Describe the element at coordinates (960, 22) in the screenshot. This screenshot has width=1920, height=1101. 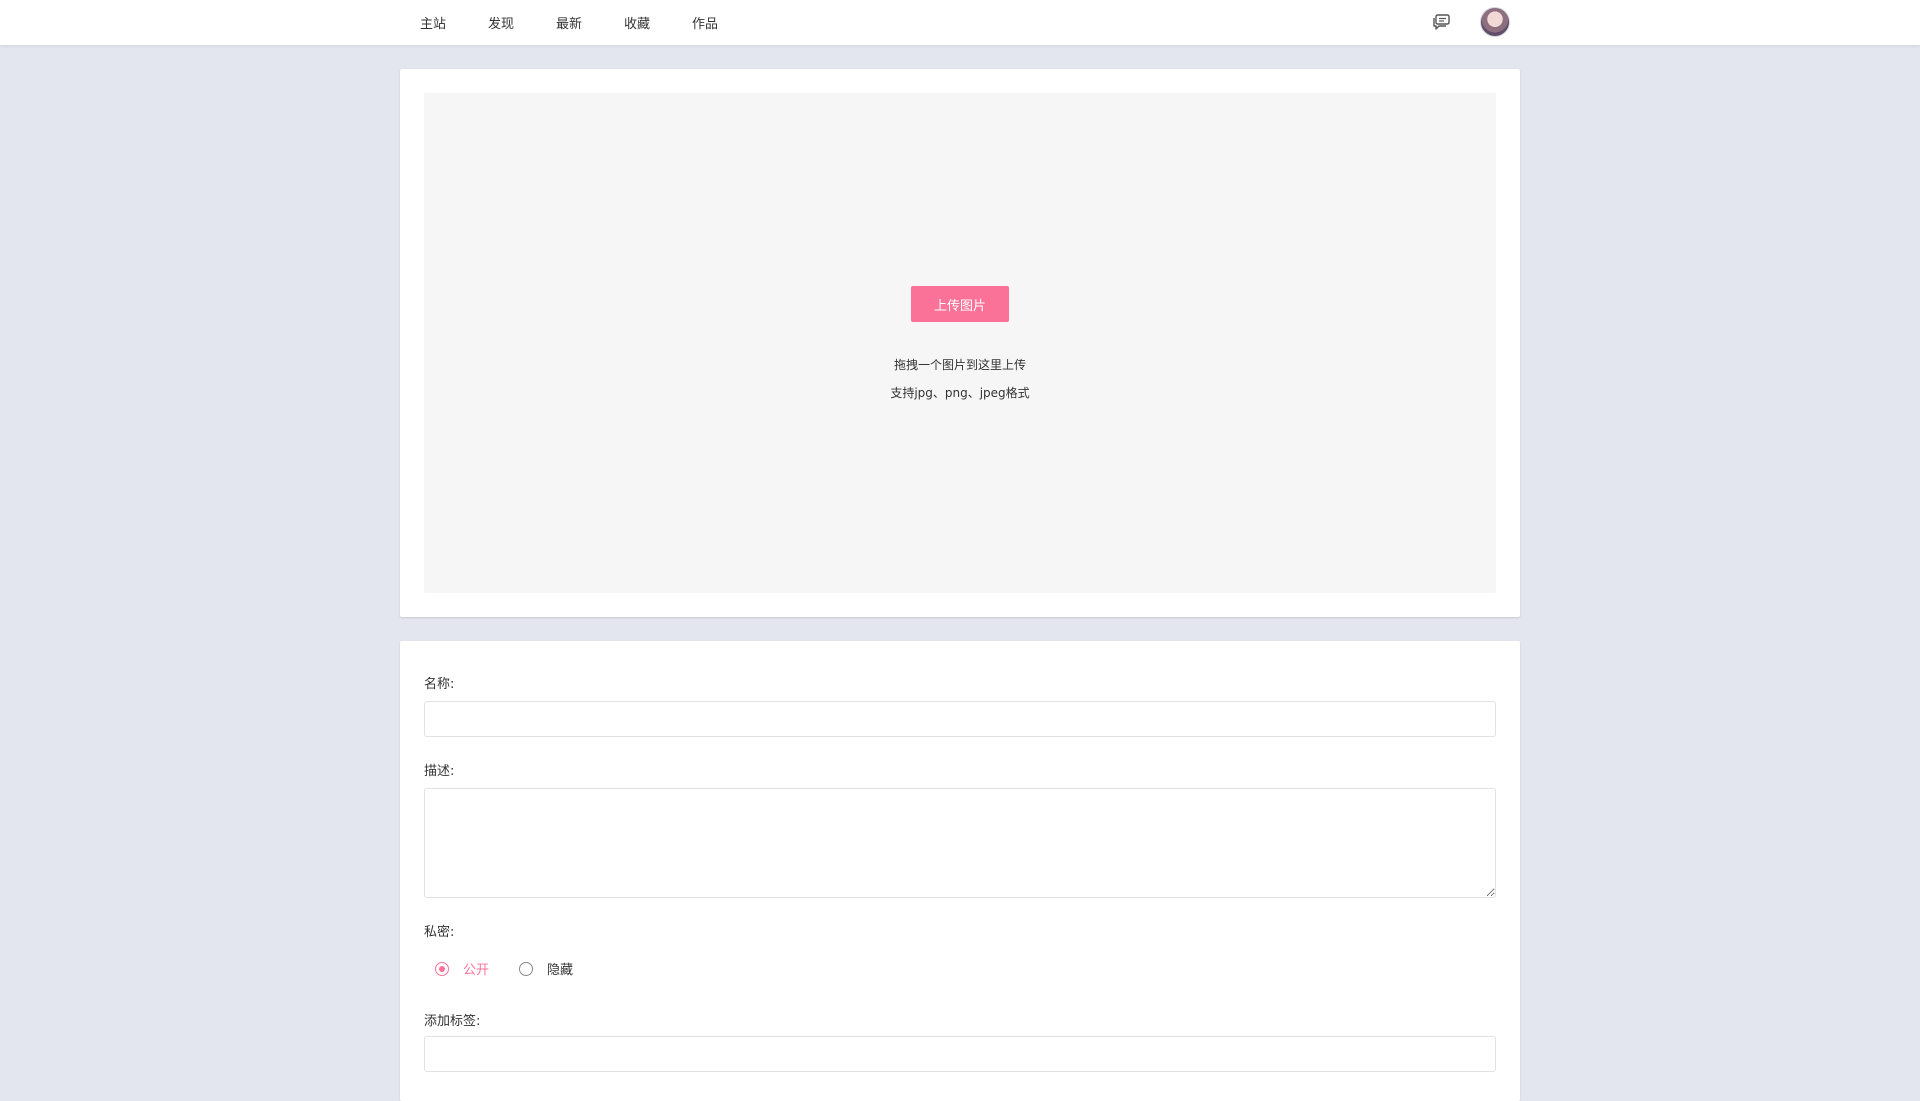
I see `top-navigation-bar: 主站 发现 最新 收藏 作品` at that location.